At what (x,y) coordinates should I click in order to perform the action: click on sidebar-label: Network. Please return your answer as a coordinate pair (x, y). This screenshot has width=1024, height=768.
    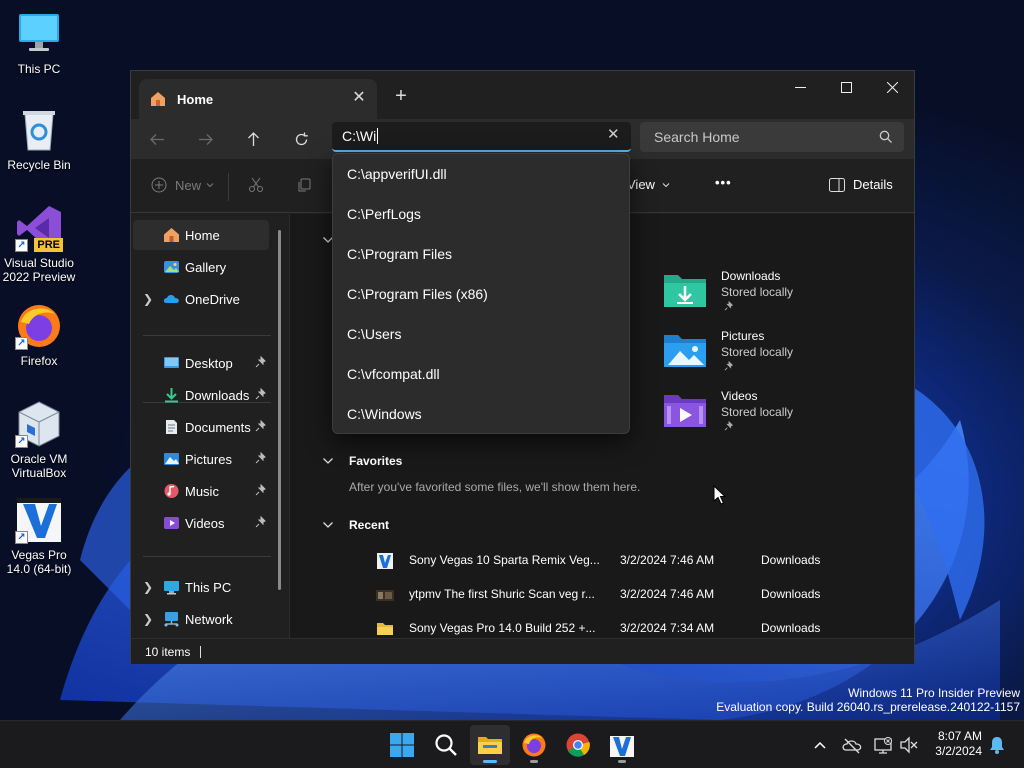
    Looking at the image, I should click on (209, 619).